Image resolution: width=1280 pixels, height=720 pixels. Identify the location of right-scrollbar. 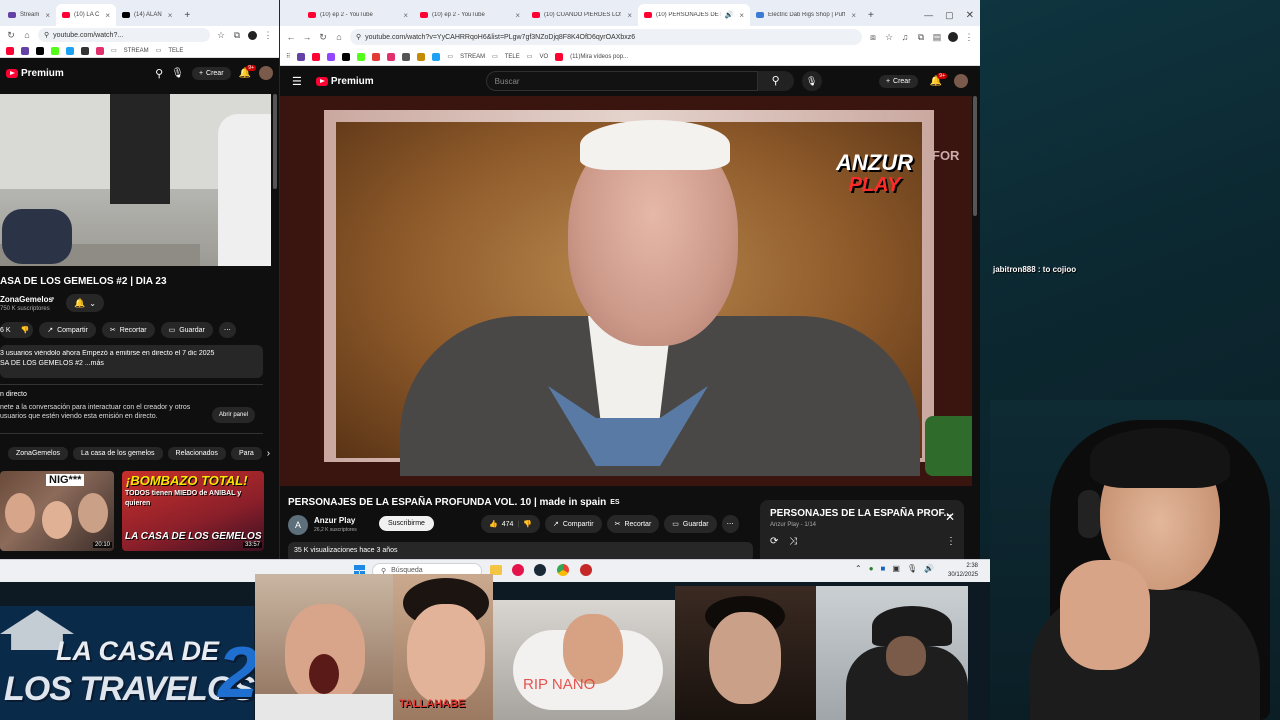
(975, 156).